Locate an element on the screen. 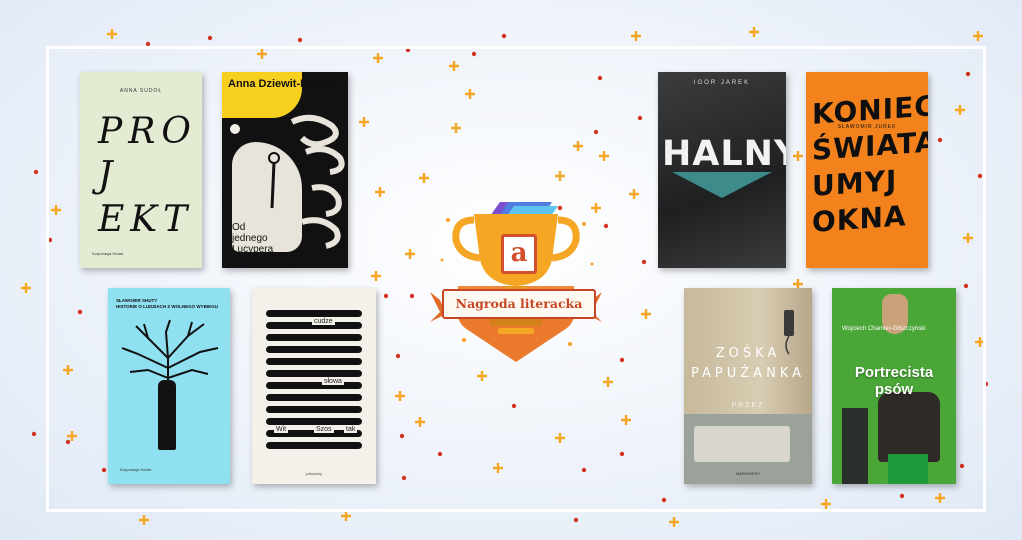 The height and width of the screenshot is (540, 1022). book-publisher: półwysep is located at coordinates (314, 473).